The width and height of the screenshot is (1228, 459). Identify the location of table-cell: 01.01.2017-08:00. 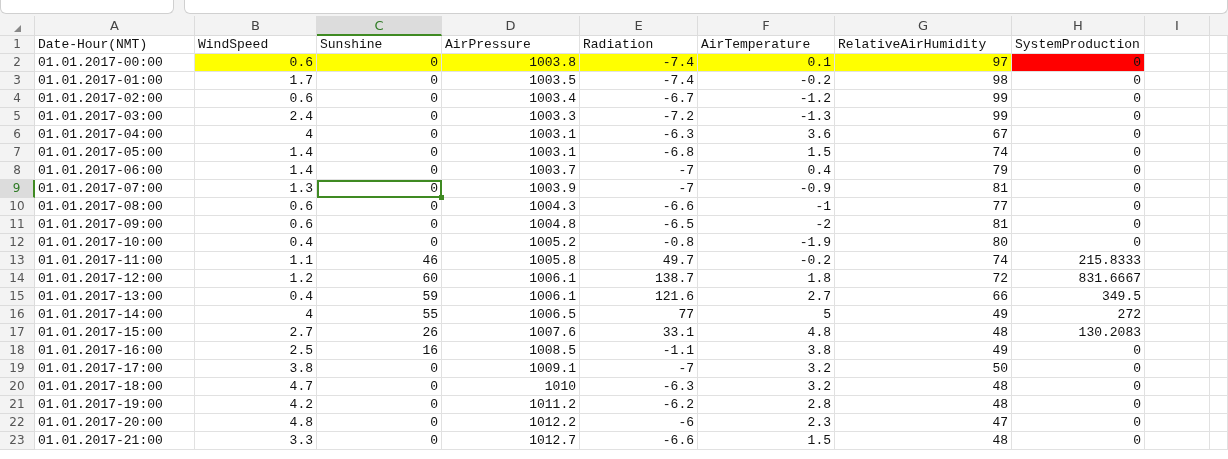
(115, 207).